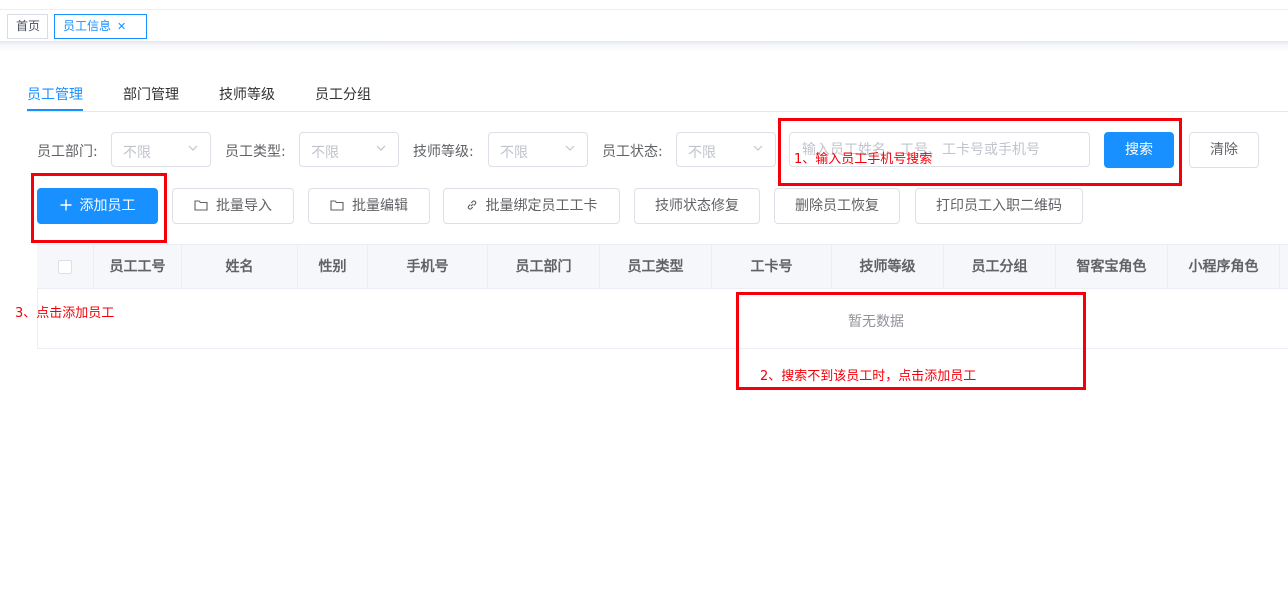 Image resolution: width=1288 pixels, height=591 pixels. I want to click on annotation-step2: 2、搜索不到该员工时，点击添加员工, so click(868, 376).